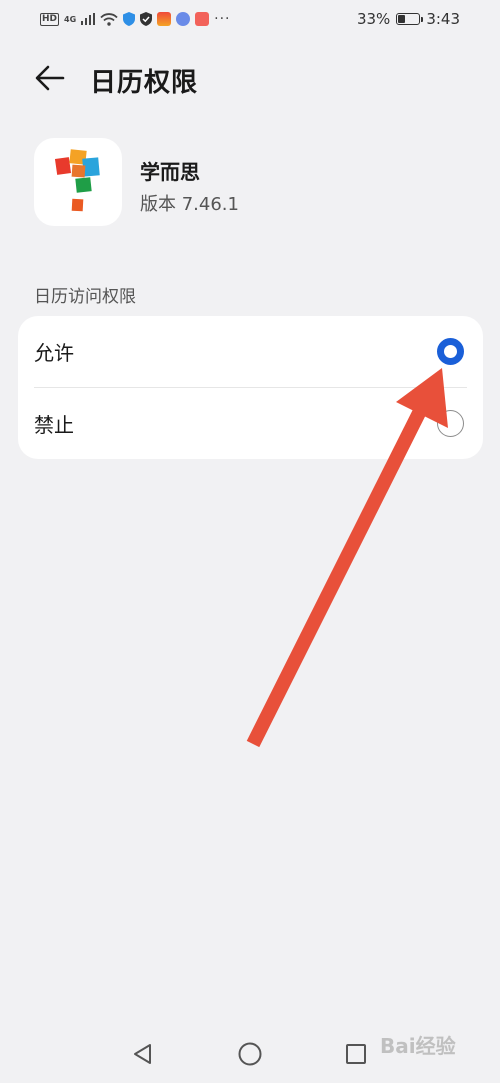 The height and width of the screenshot is (1083, 500). Describe the element at coordinates (373, 19) in the screenshot. I see `battery-percent: 33%` at that location.